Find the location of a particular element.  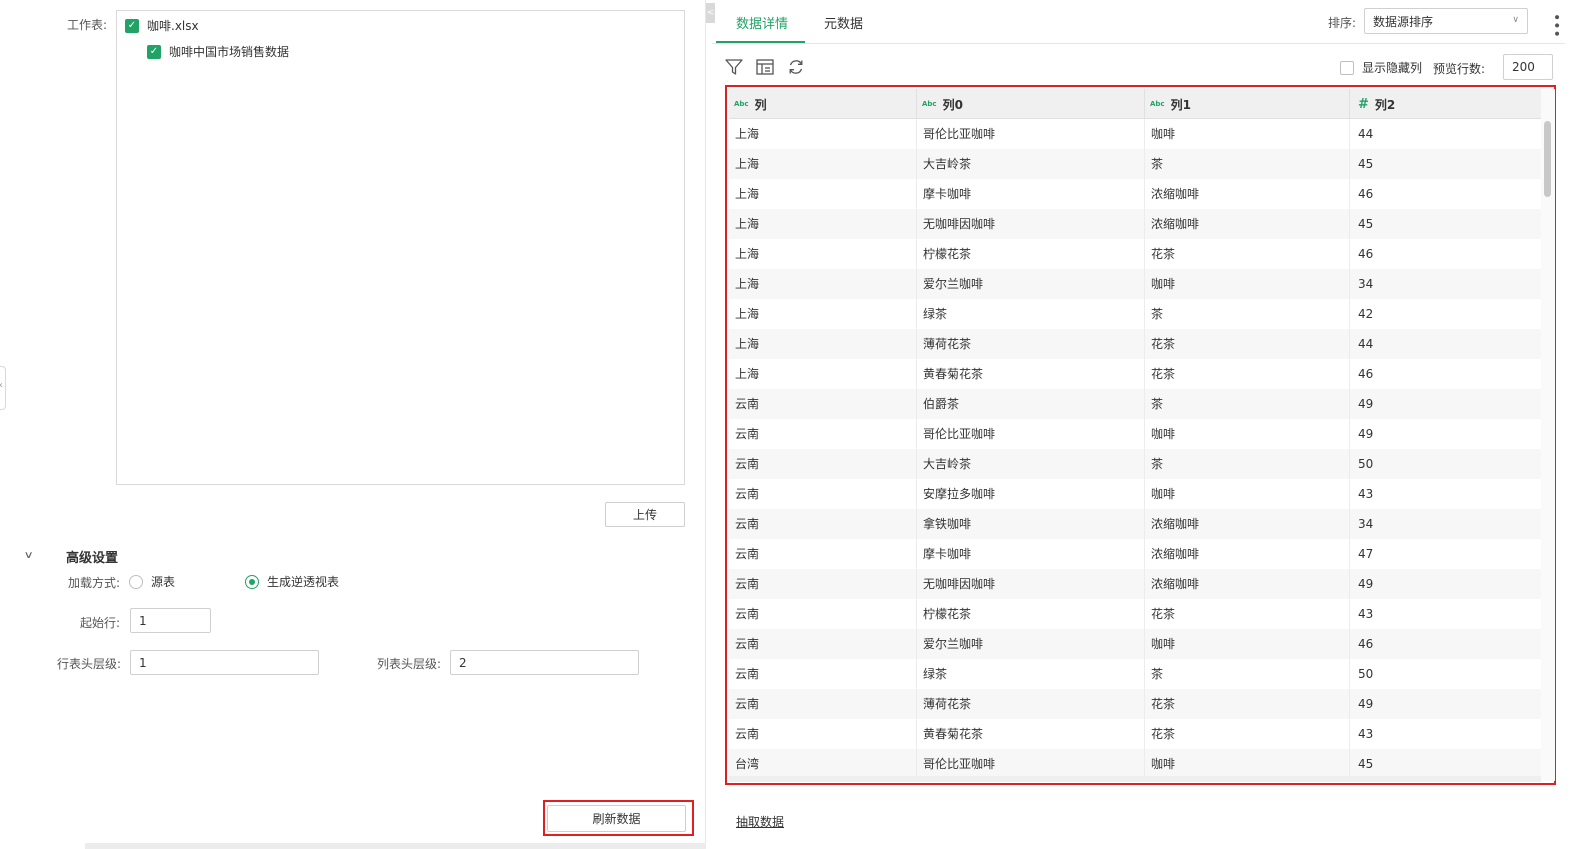

column-header-label: 列 is located at coordinates (760, 104).